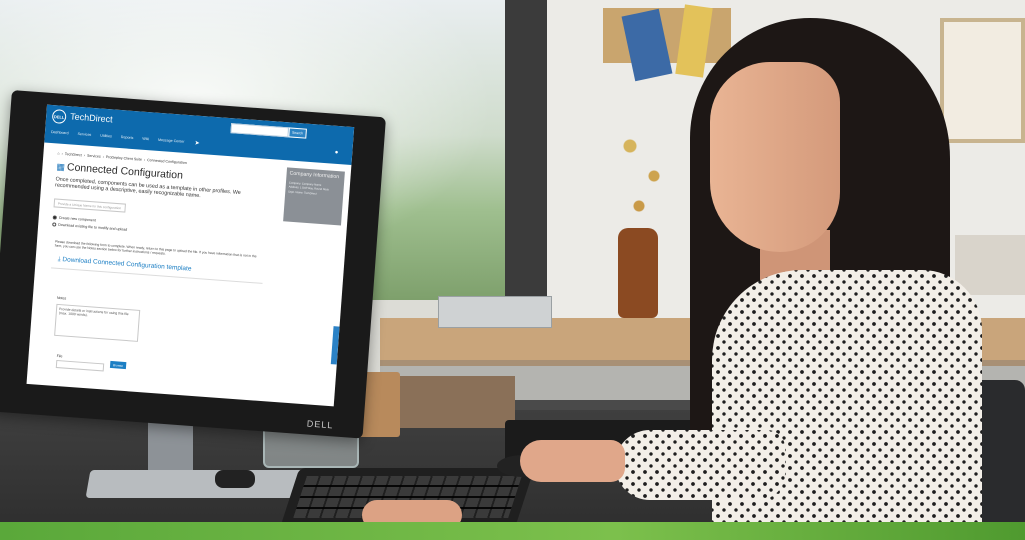  I want to click on woman-face, so click(775, 157).